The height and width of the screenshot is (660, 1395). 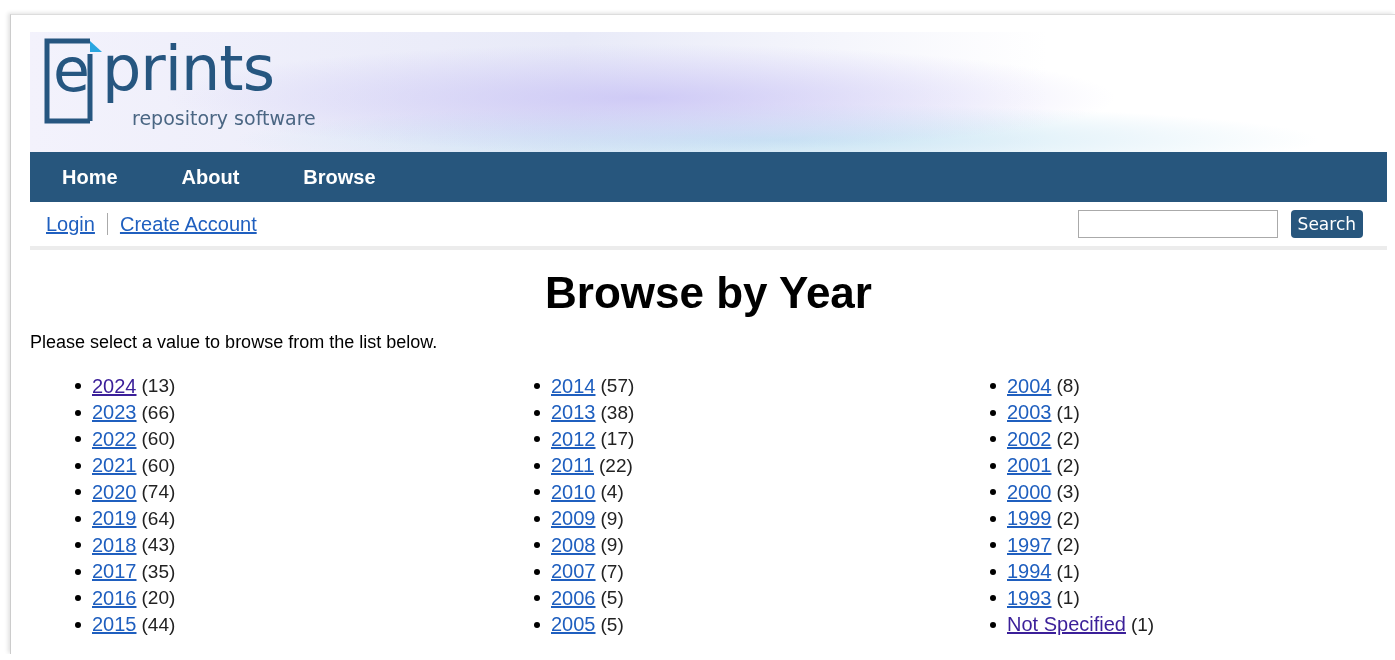 I want to click on year-link: 2013, so click(x=573, y=413).